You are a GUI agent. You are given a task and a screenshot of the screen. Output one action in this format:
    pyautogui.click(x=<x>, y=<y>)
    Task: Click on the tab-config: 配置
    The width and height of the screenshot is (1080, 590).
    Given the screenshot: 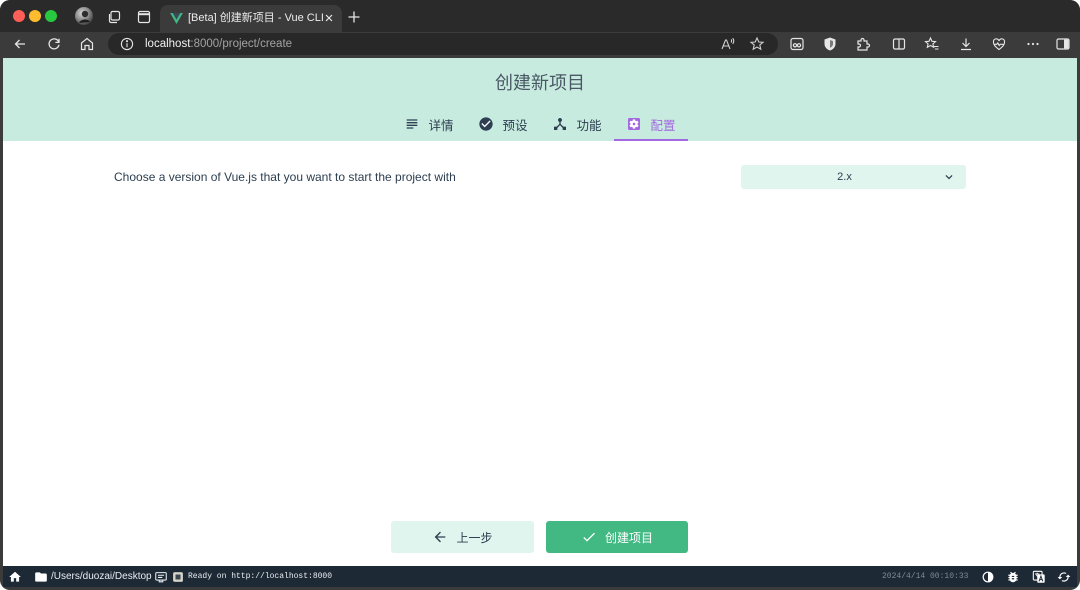 What is the action you would take?
    pyautogui.click(x=651, y=124)
    